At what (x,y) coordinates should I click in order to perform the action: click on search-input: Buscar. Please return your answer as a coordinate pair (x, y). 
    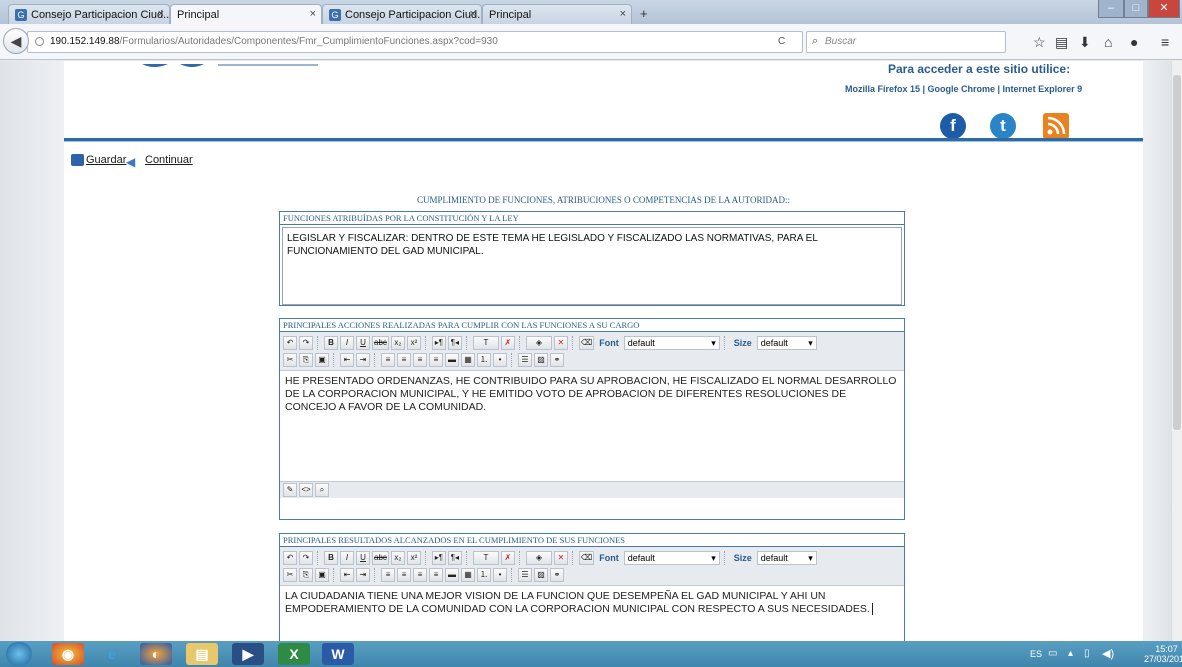
    Looking at the image, I should click on (840, 41).